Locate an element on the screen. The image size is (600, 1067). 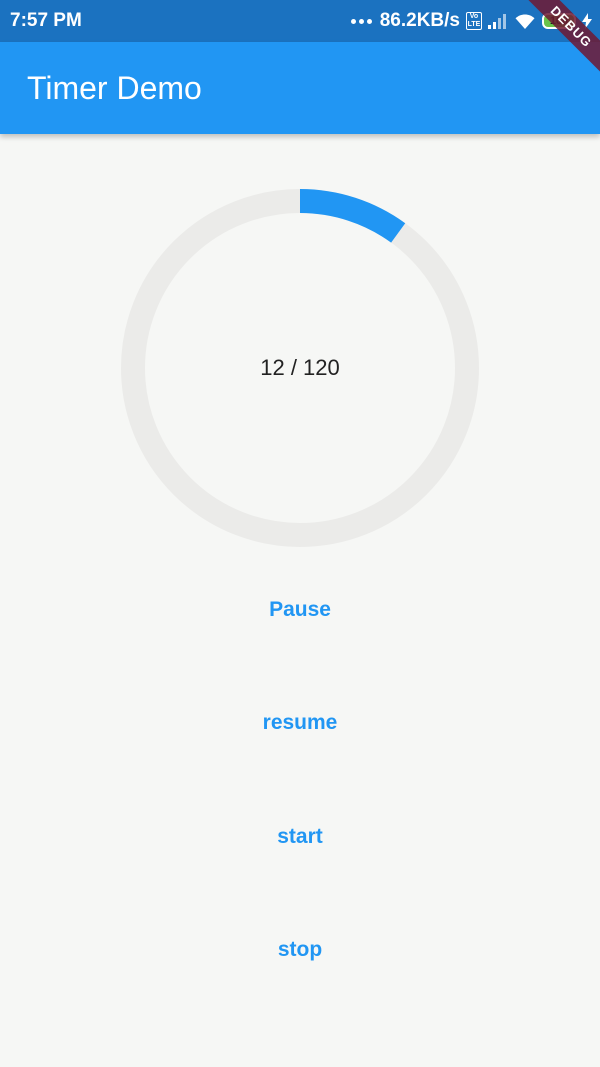
wifi-icon is located at coordinates (525, 21).